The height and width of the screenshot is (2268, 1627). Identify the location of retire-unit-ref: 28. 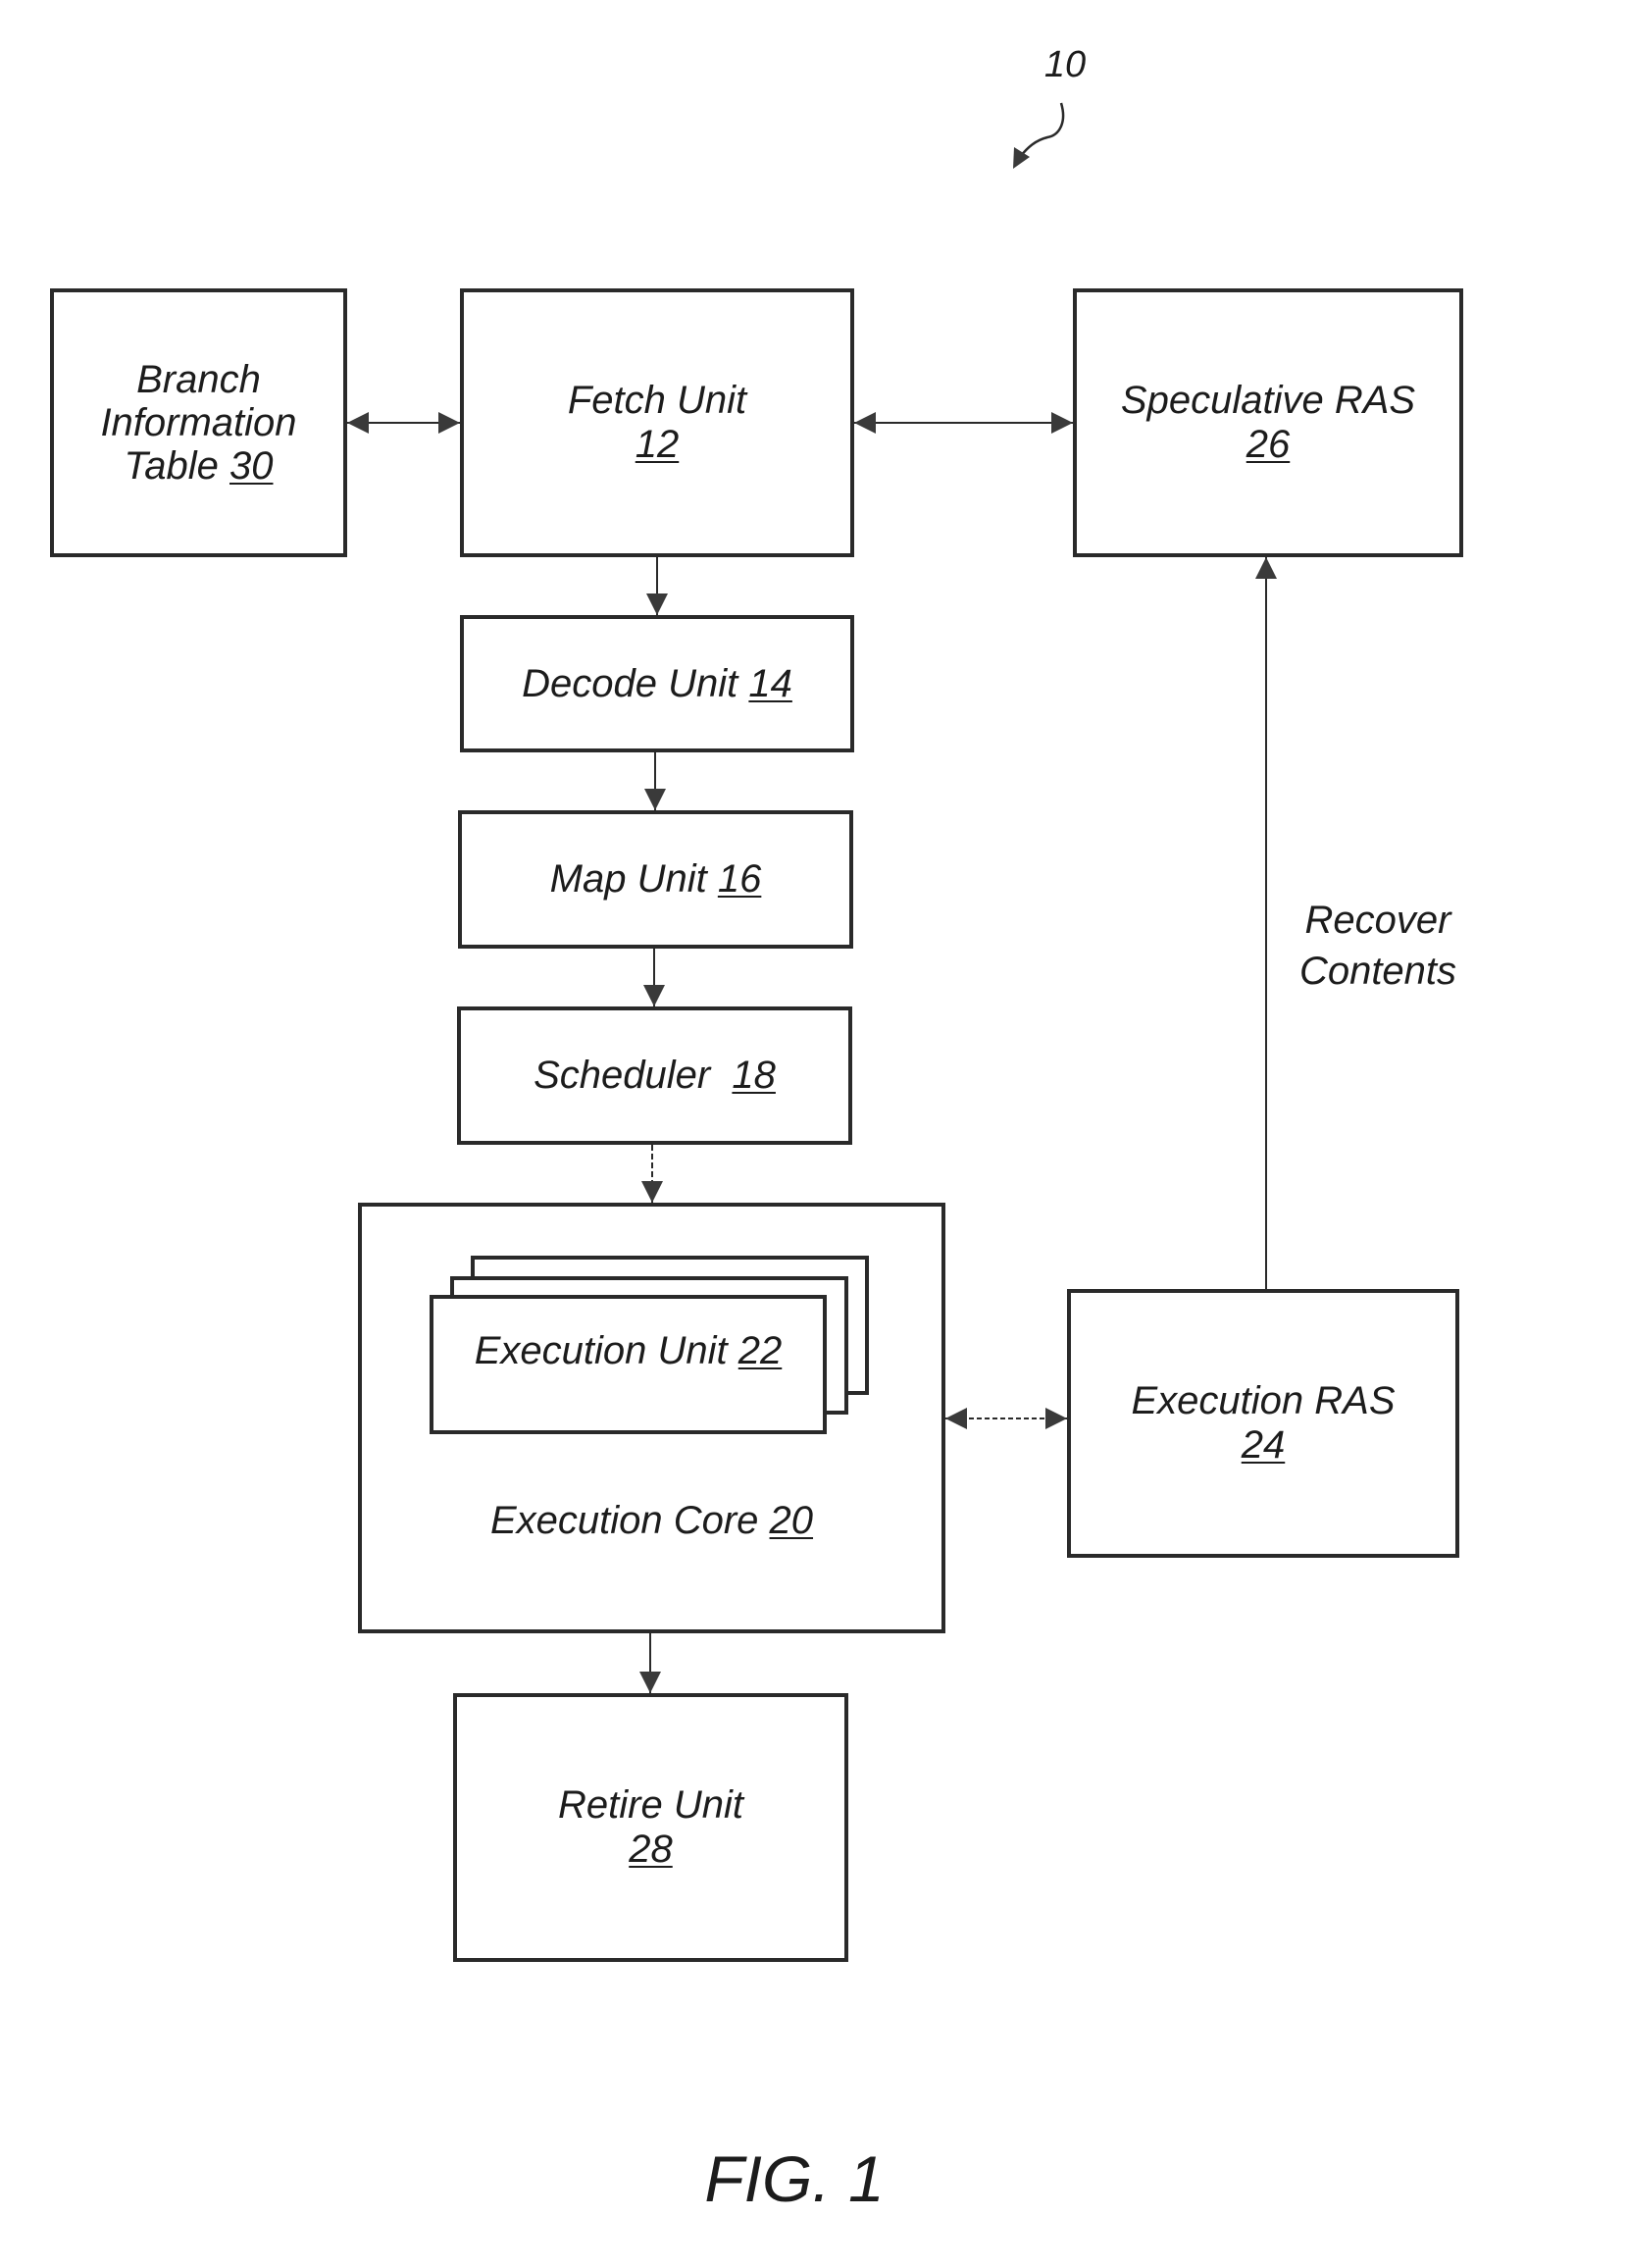
(651, 1850).